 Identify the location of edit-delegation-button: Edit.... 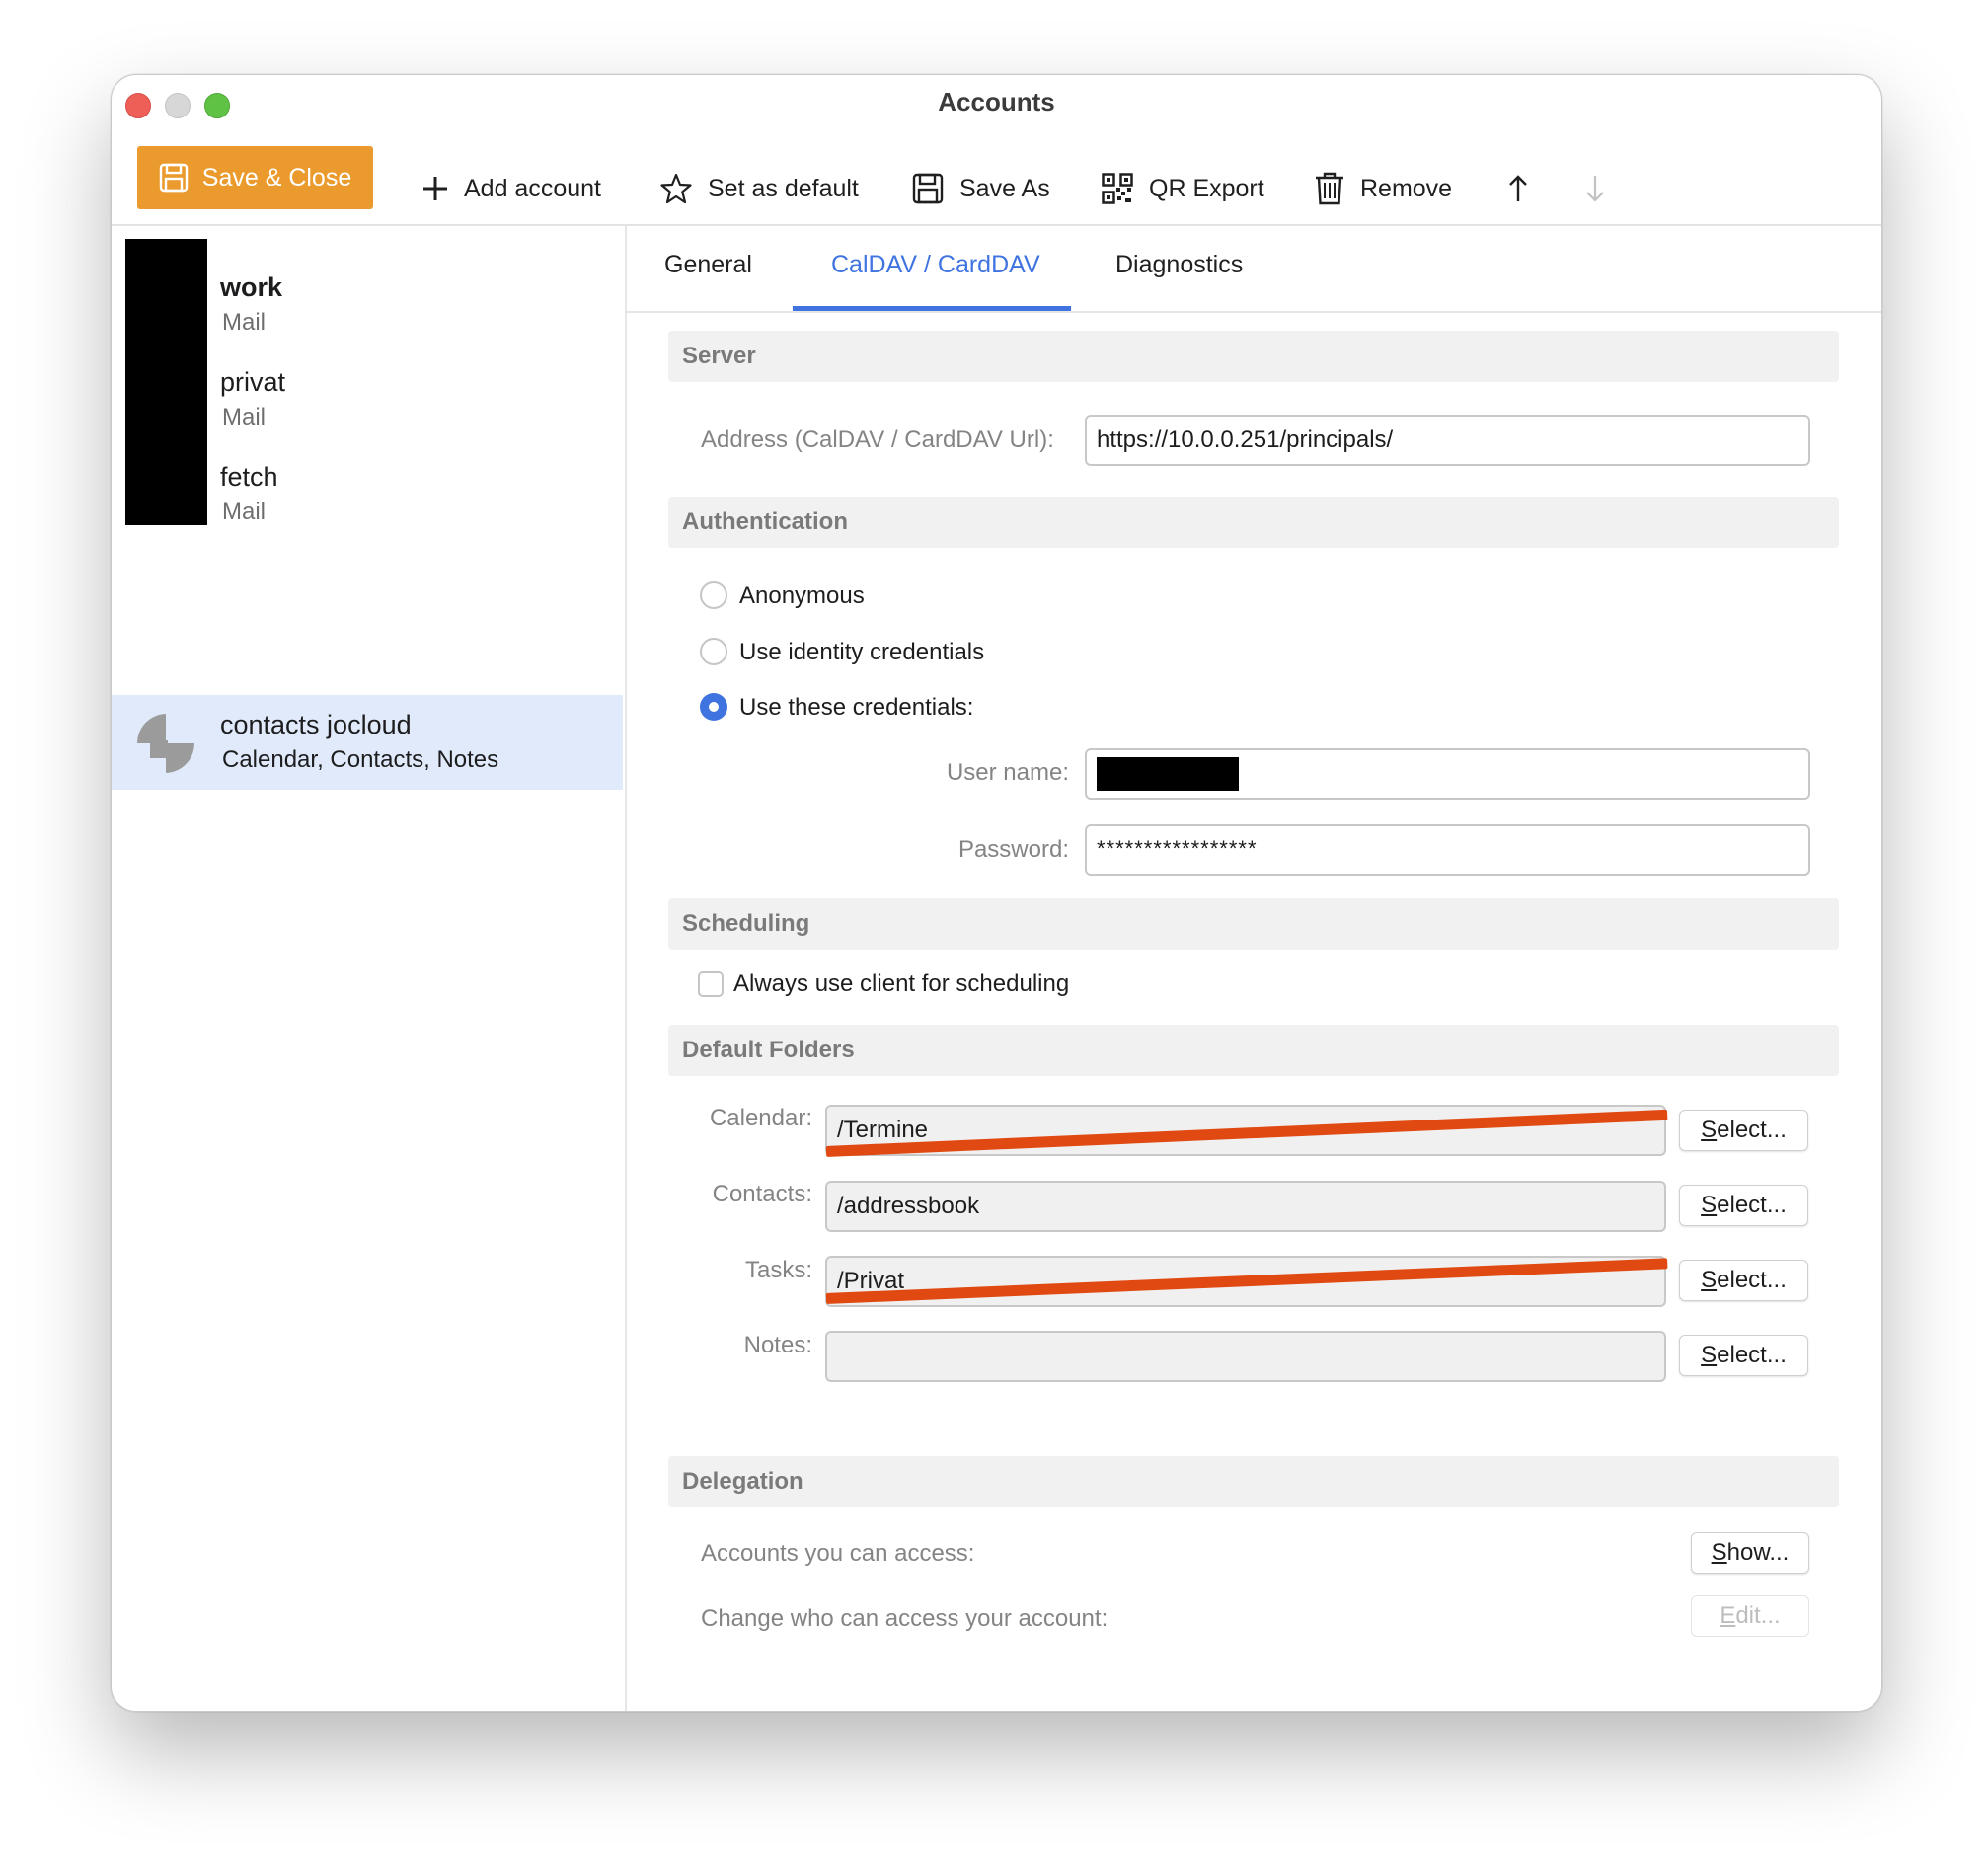
(1750, 1616).